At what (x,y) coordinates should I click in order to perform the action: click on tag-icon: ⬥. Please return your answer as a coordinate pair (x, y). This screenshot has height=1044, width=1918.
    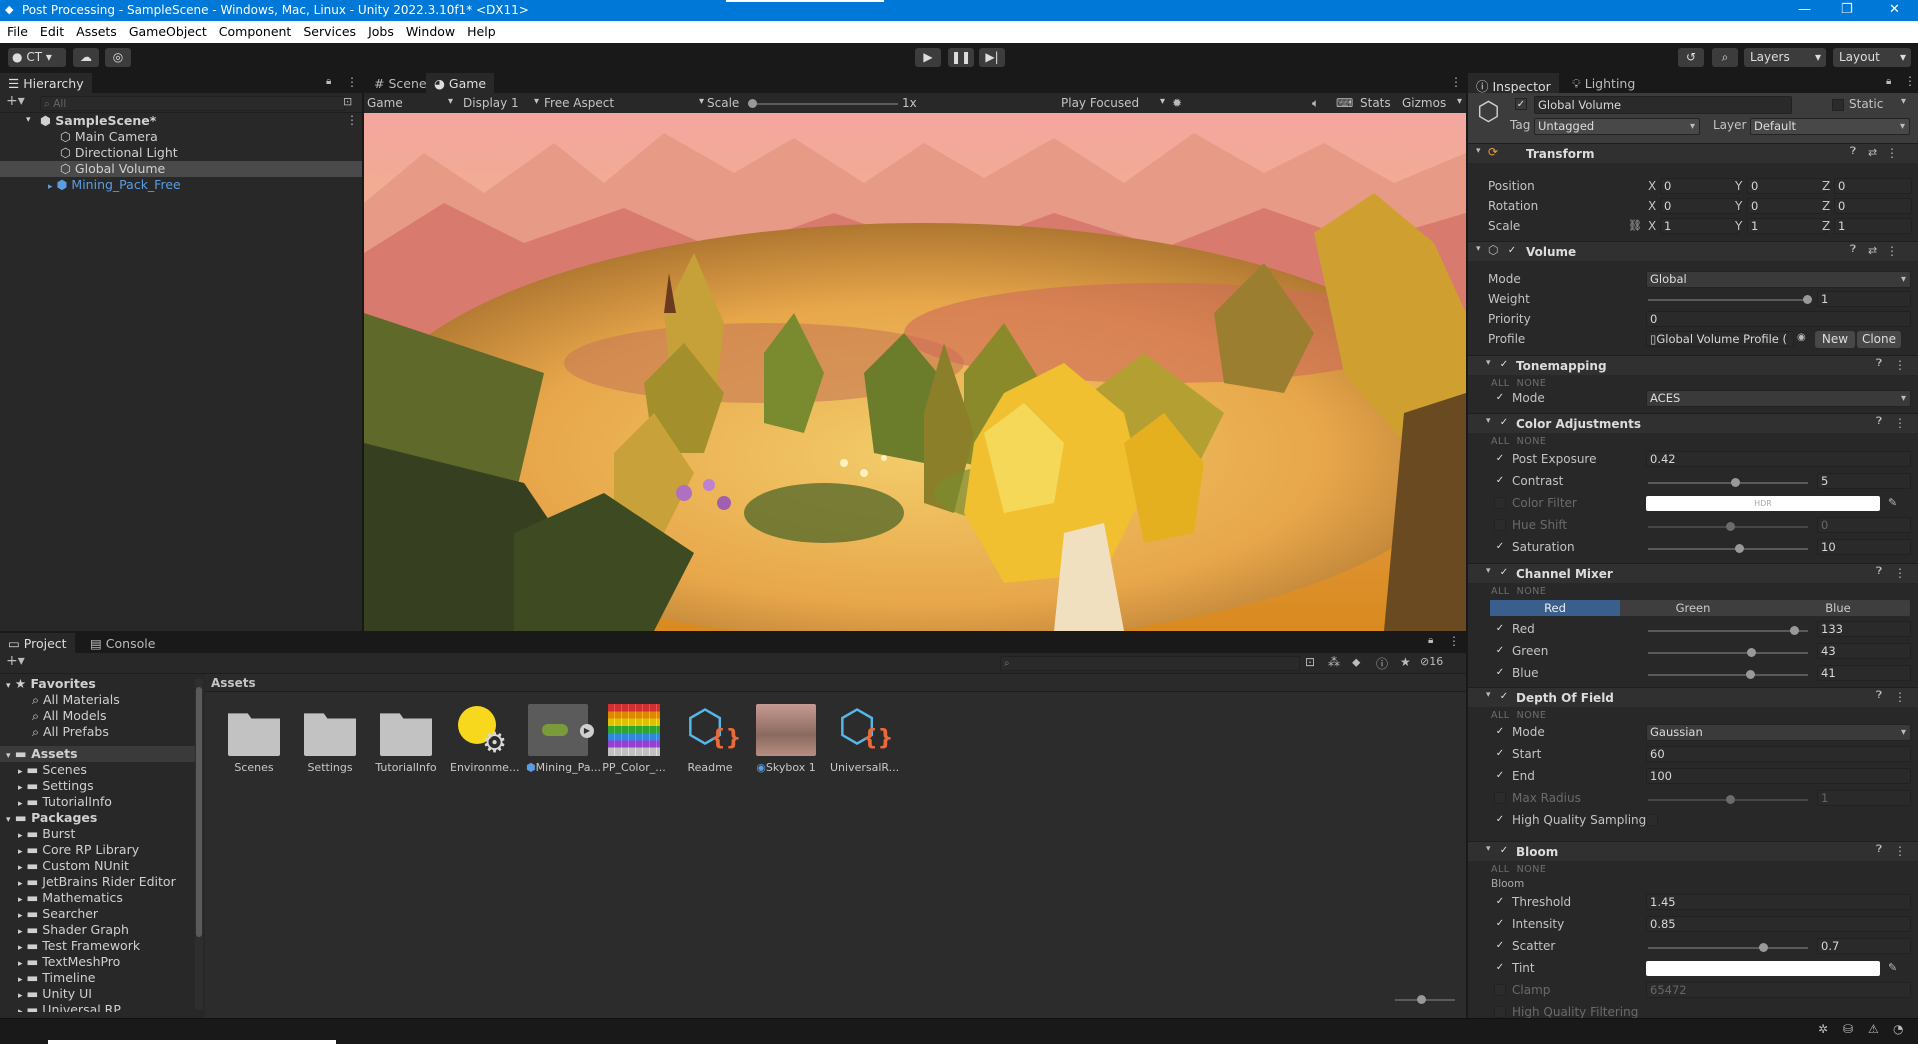
    Looking at the image, I should click on (1356, 662).